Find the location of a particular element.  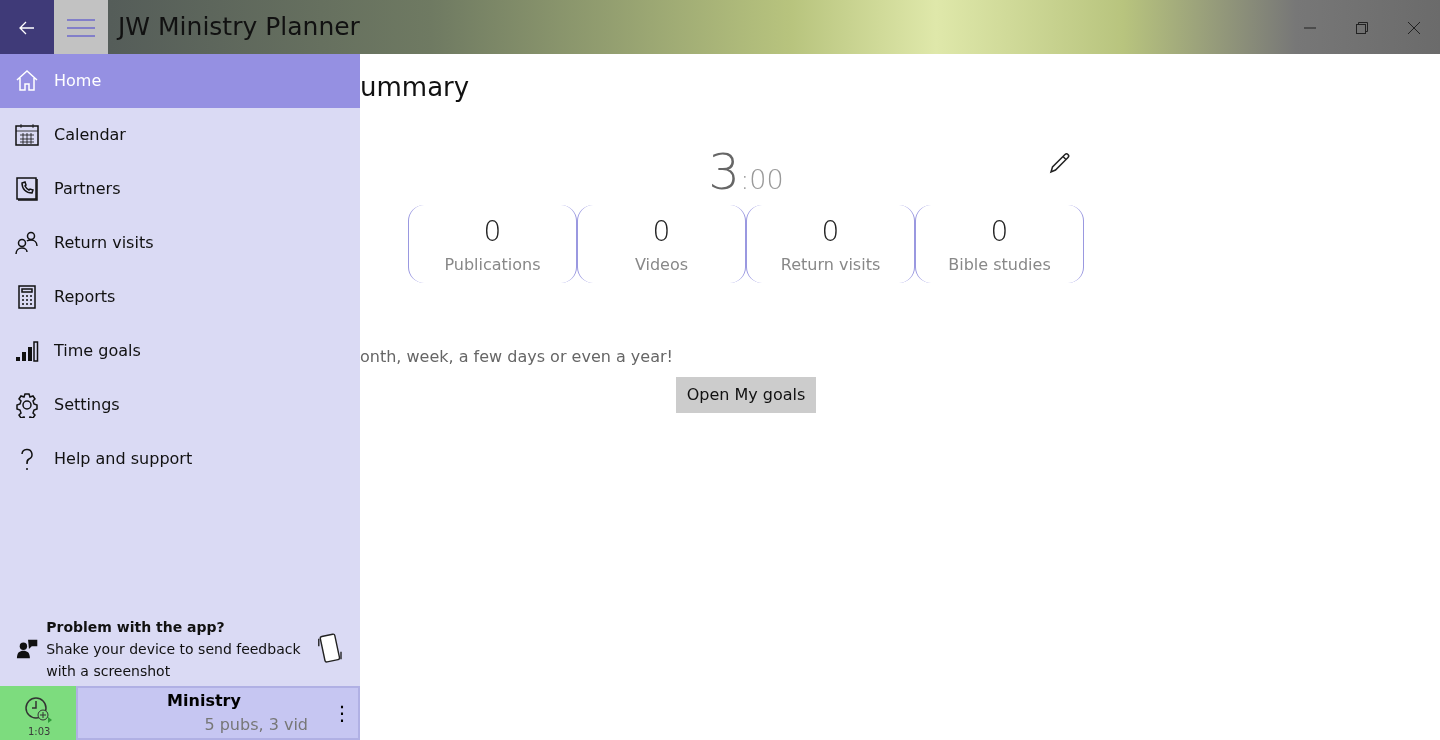

bars-icon is located at coordinates (27, 351).